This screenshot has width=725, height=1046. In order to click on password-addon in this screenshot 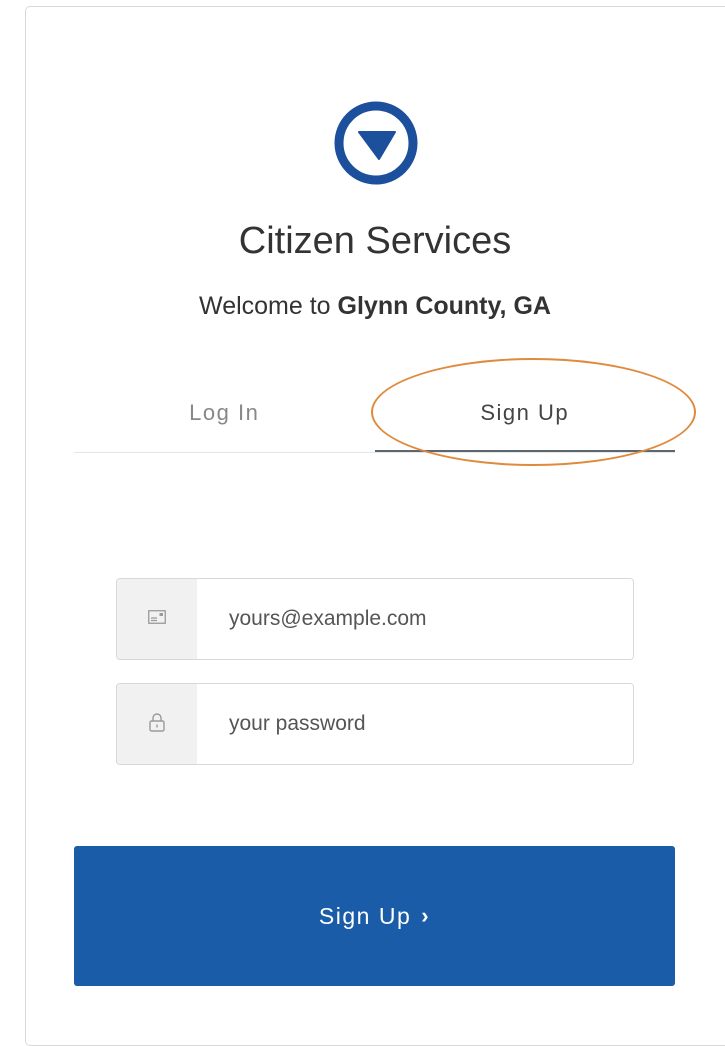, I will do `click(157, 724)`.